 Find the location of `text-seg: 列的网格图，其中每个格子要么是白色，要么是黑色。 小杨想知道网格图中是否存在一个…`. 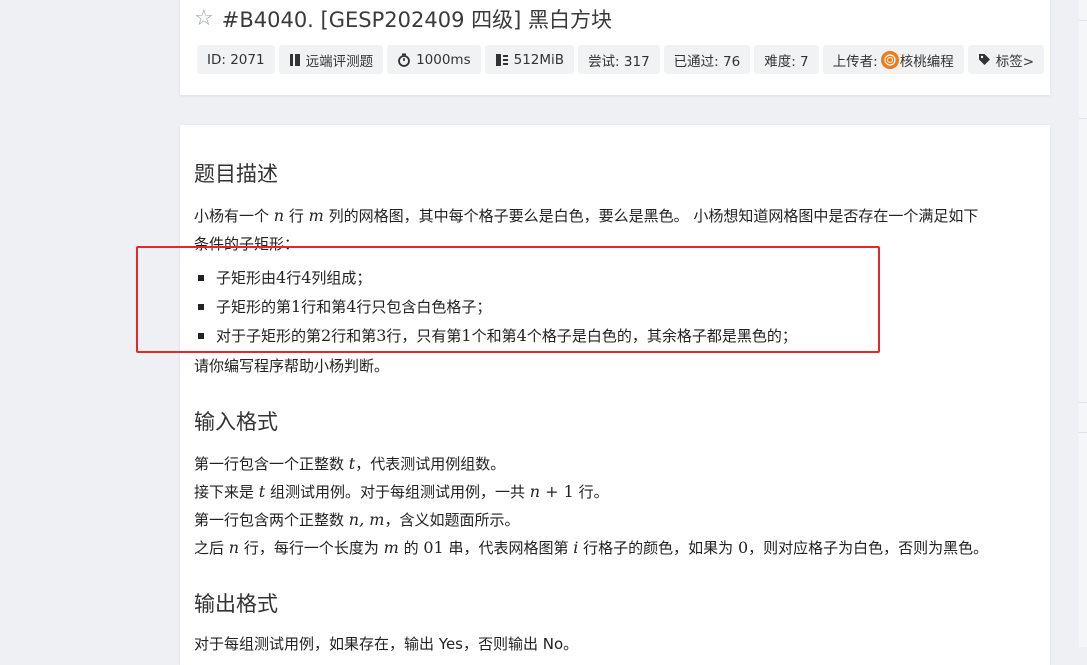

text-seg: 列的网格图，其中每个格子要么是白色，要么是黑色。 小杨想知道网格图中是否存在一个… is located at coordinates (651, 216).